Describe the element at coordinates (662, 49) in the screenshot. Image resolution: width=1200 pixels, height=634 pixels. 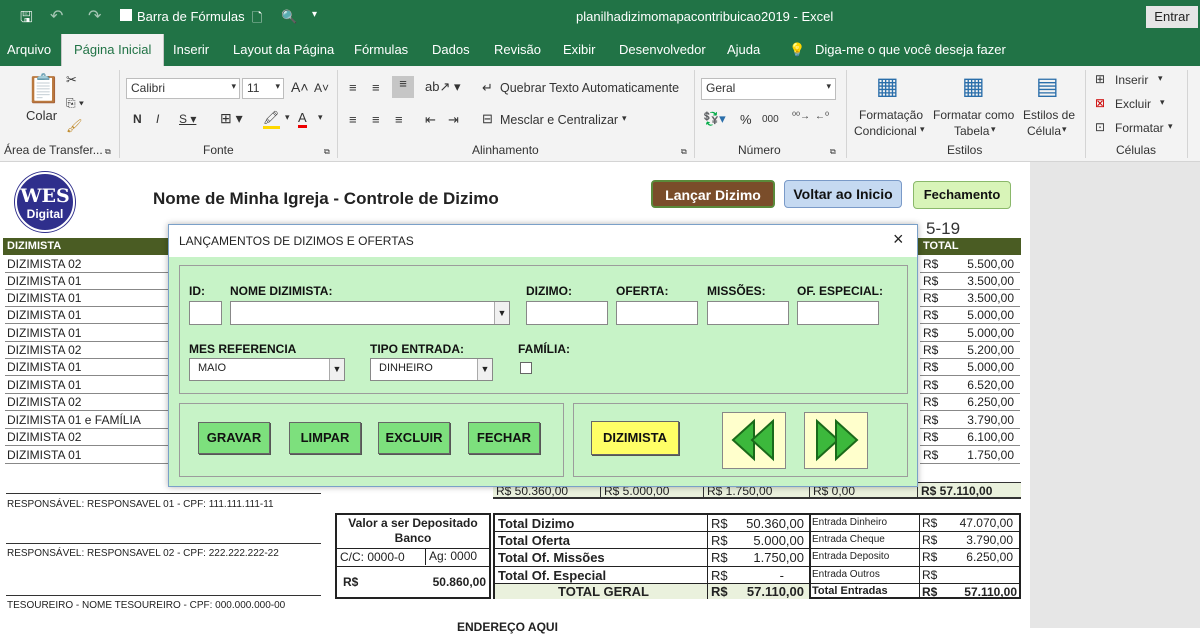
I see `tab-desenvolvedor: Desenvolvedor` at that location.